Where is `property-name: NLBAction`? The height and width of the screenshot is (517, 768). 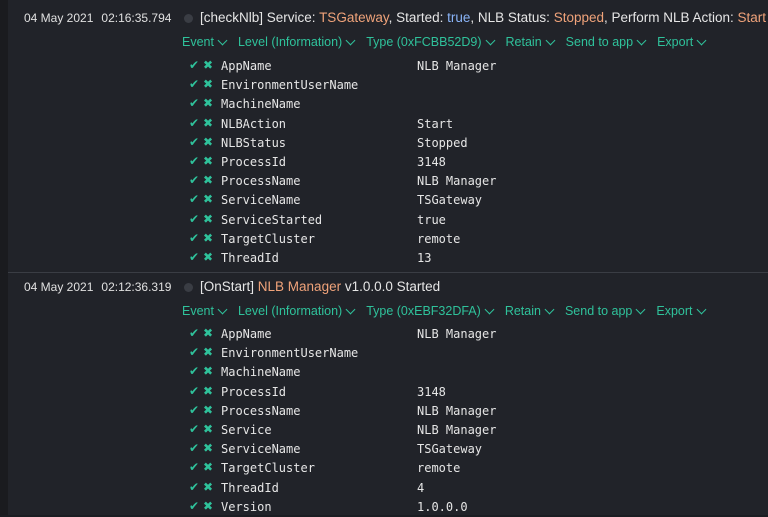
property-name: NLBAction is located at coordinates (254, 123).